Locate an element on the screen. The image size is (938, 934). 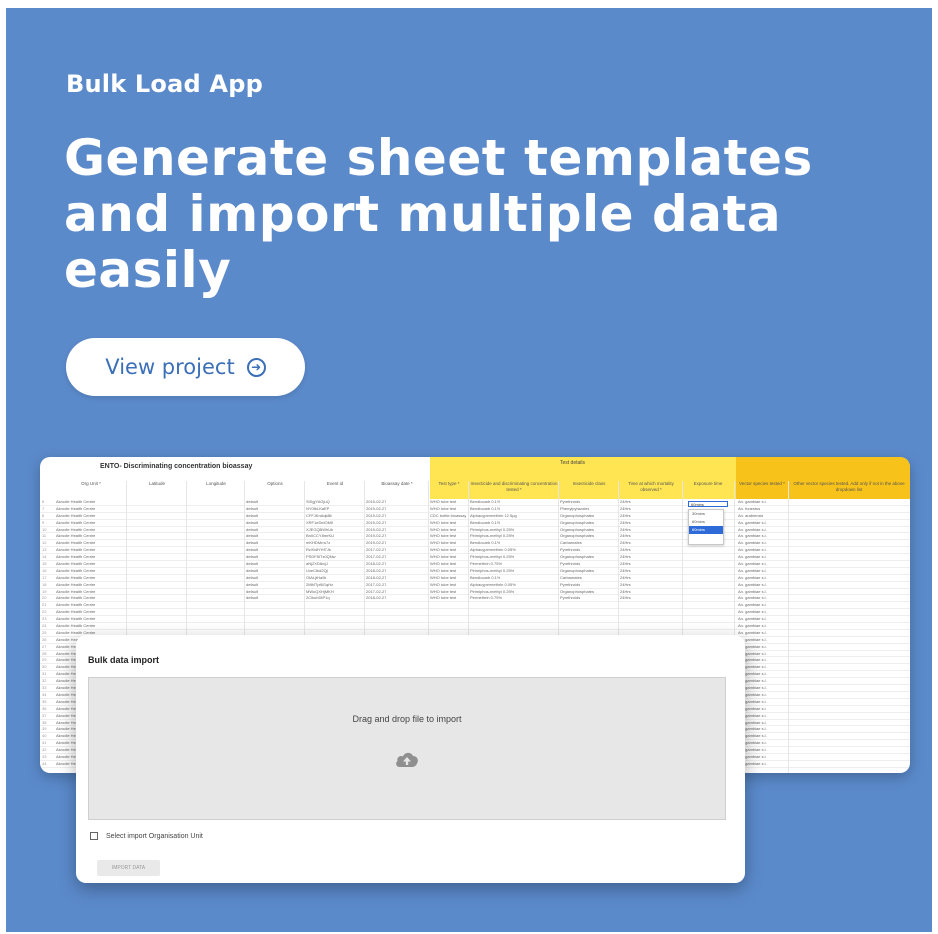
table-cell: Bn0CCY8mrKU is located at coordinates (320, 536).